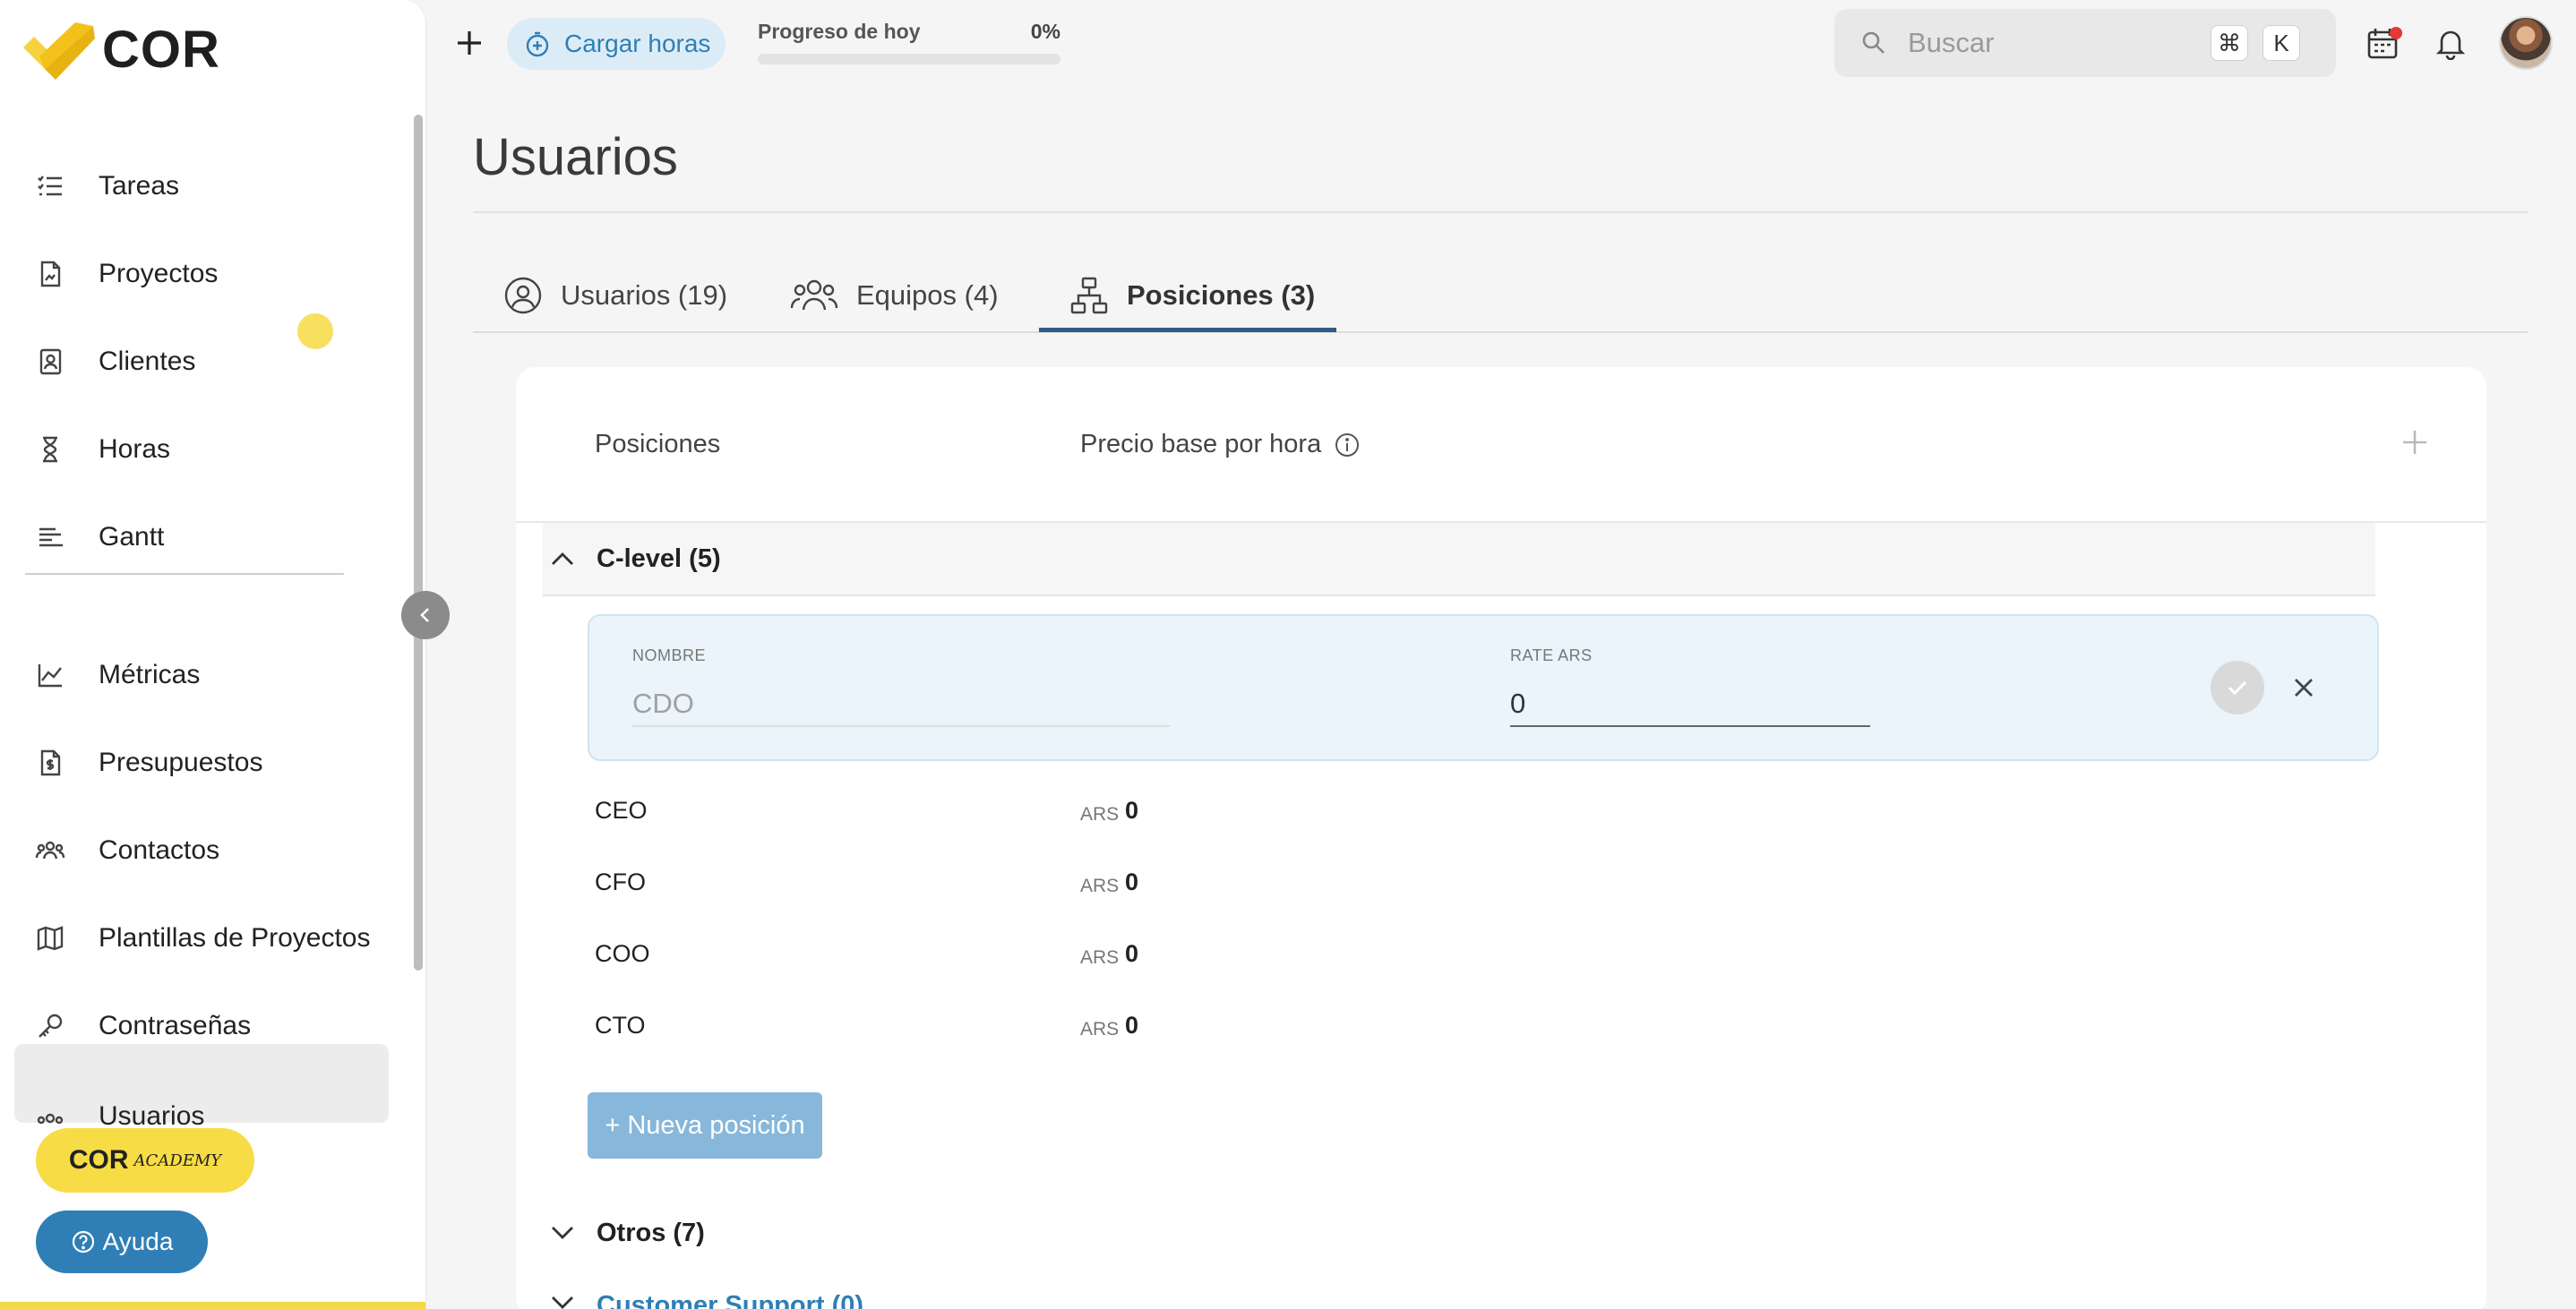 This screenshot has width=2576, height=1309. I want to click on sidebar-item-plantillas: Plantillas de Proyectos, so click(201, 938).